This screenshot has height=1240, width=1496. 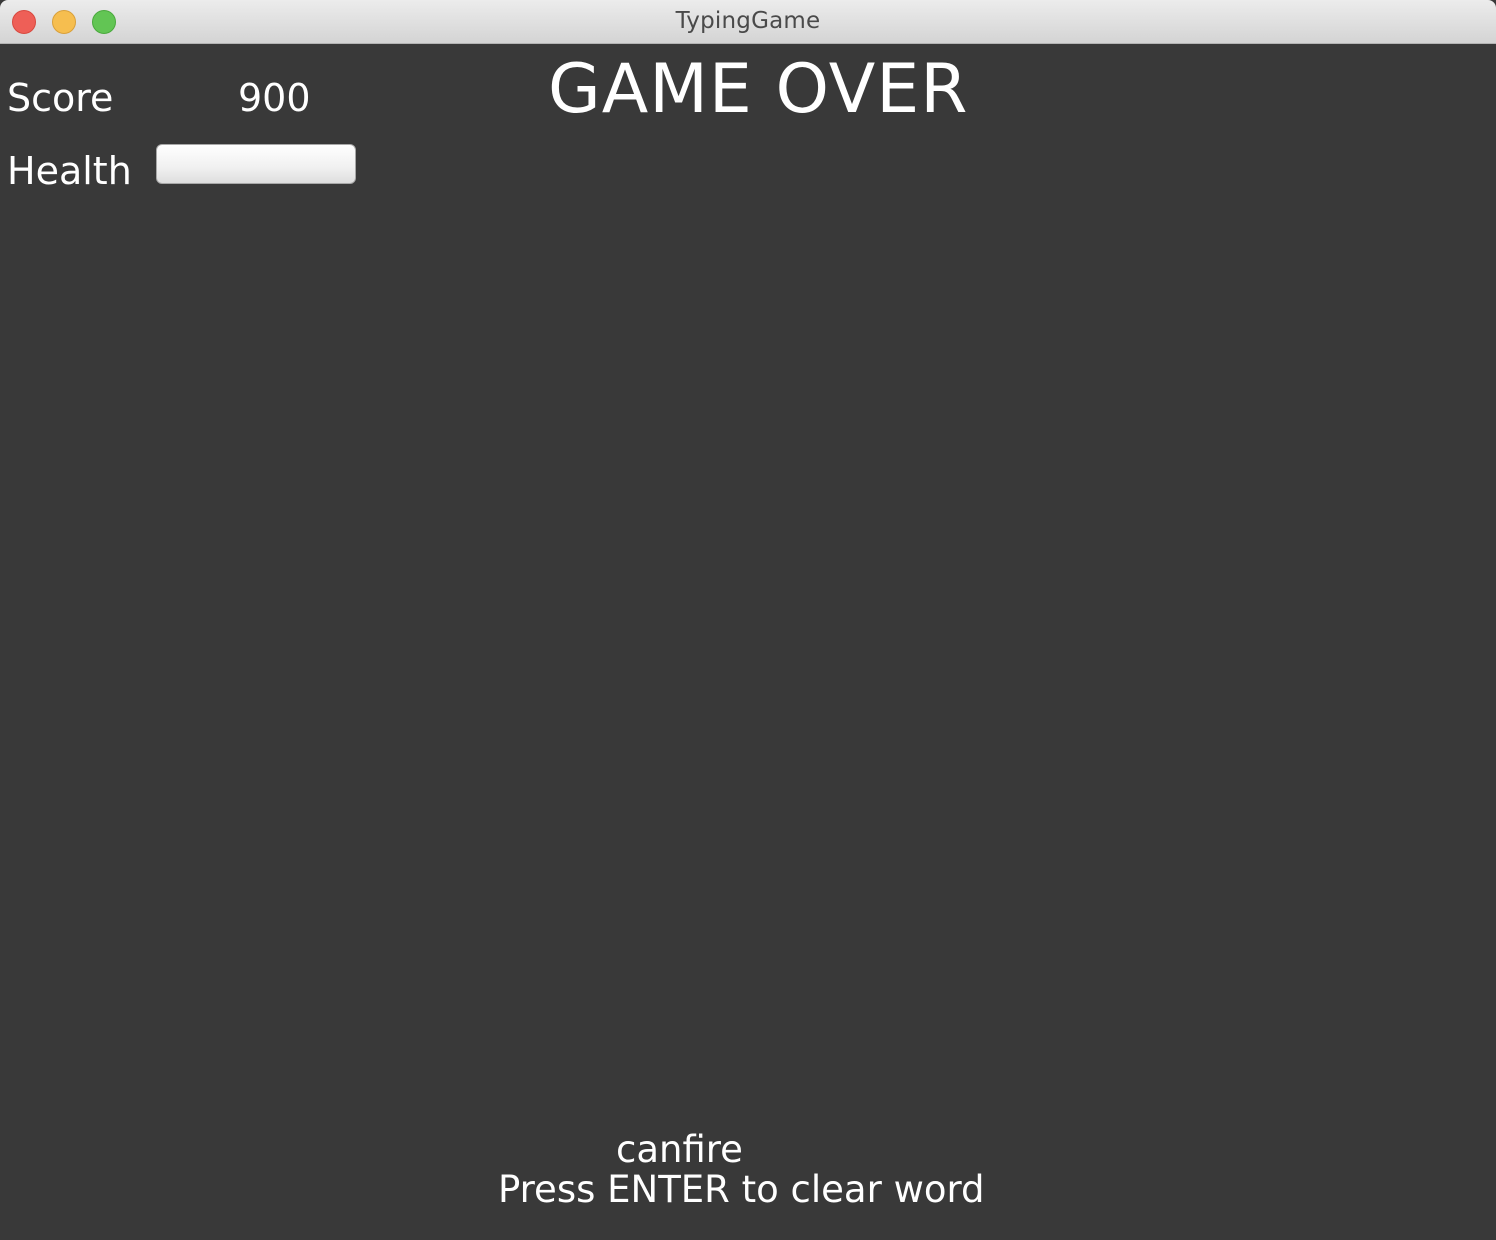 What do you see at coordinates (69, 171) in the screenshot?
I see `health-label: Health` at bounding box center [69, 171].